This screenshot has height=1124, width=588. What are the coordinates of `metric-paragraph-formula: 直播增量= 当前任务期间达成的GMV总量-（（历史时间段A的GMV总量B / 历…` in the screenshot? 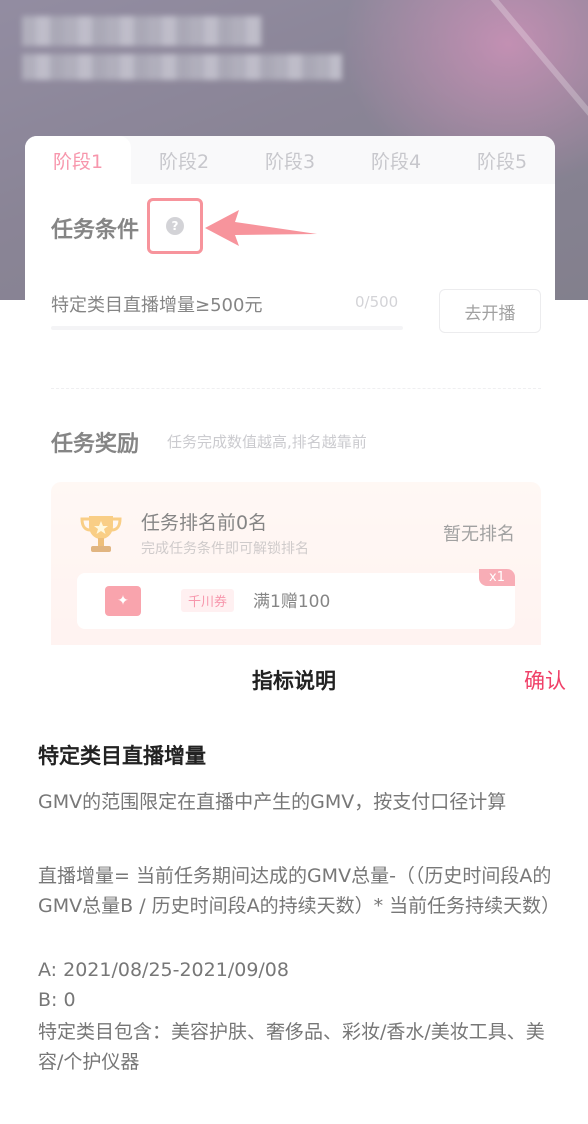 It's located at (299, 891).